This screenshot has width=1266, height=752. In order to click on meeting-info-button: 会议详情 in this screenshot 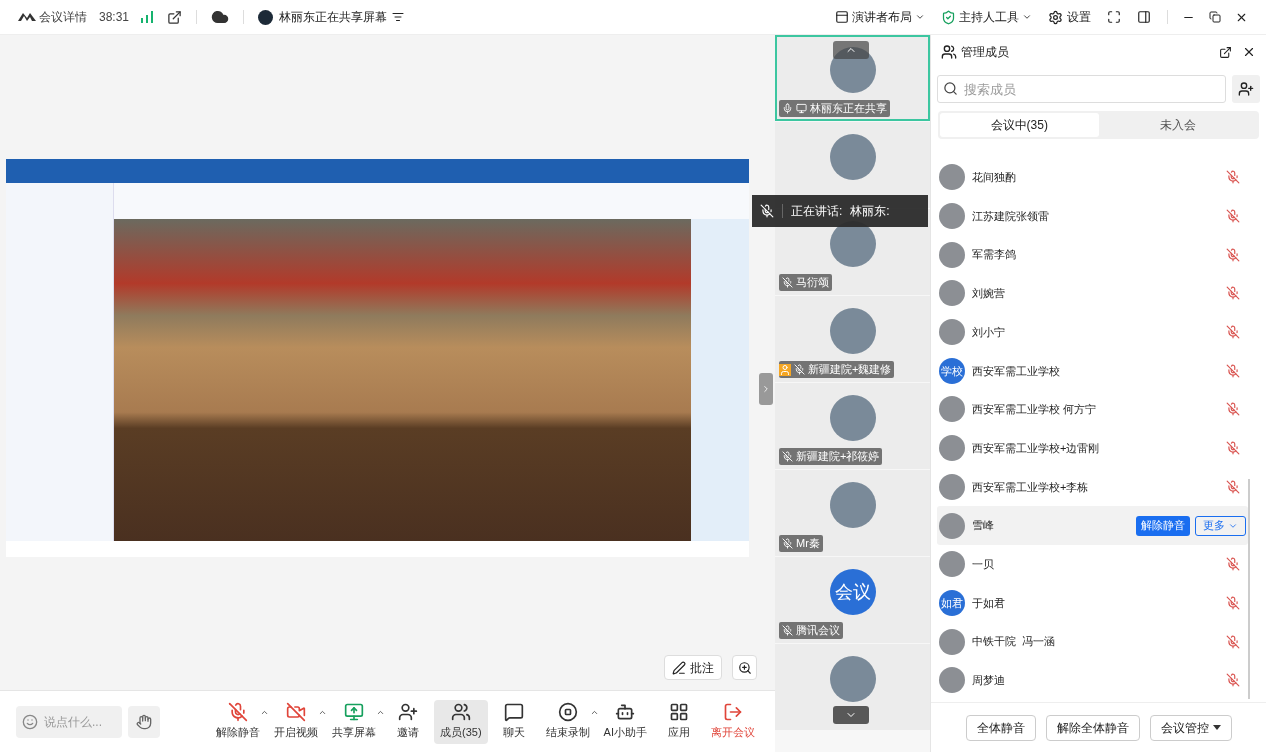, I will do `click(63, 17)`.